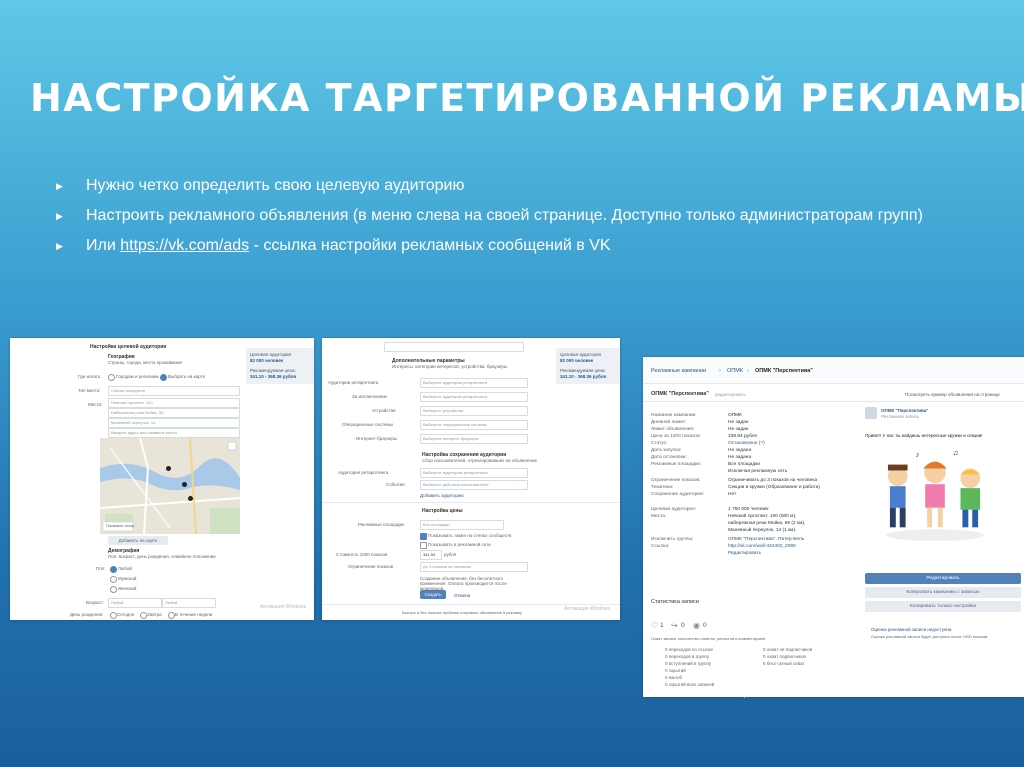 Image resolution: width=1024 pixels, height=767 pixels. I want to click on devices-select: Выберите устройства, so click(474, 411).